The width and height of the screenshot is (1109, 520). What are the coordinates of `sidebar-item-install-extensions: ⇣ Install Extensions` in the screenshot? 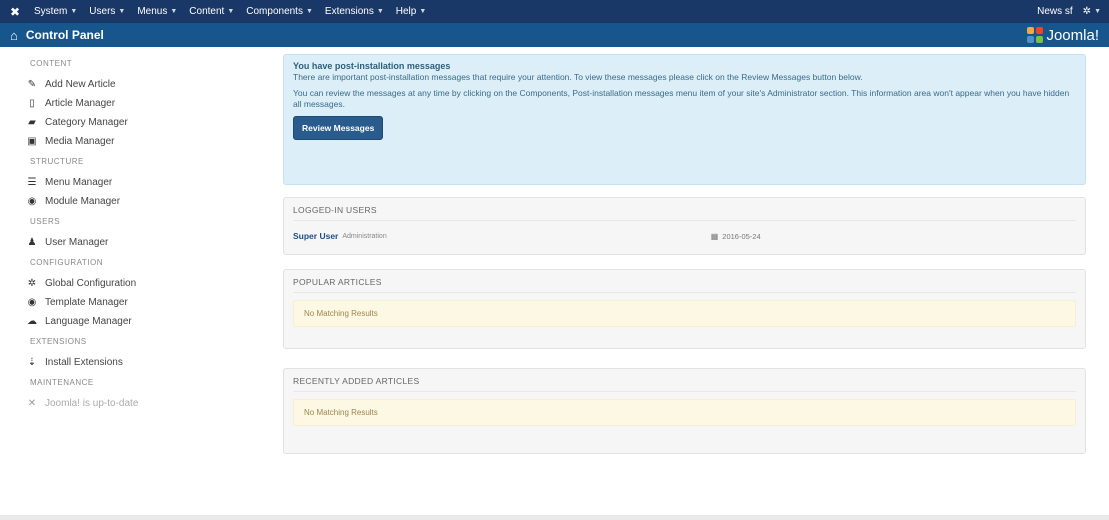 It's located at (148, 362).